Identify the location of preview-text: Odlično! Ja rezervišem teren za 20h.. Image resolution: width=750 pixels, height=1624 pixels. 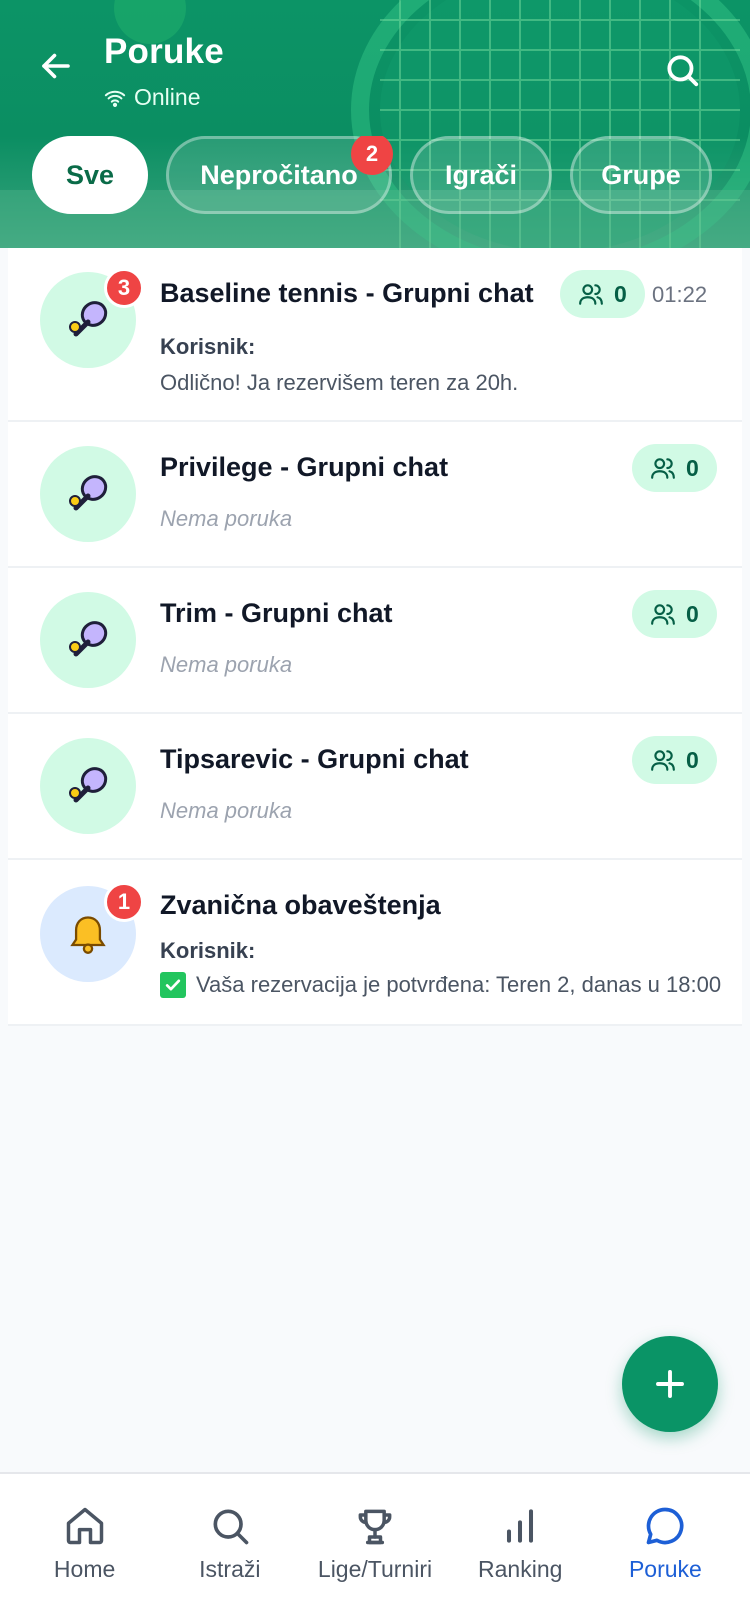
(339, 382).